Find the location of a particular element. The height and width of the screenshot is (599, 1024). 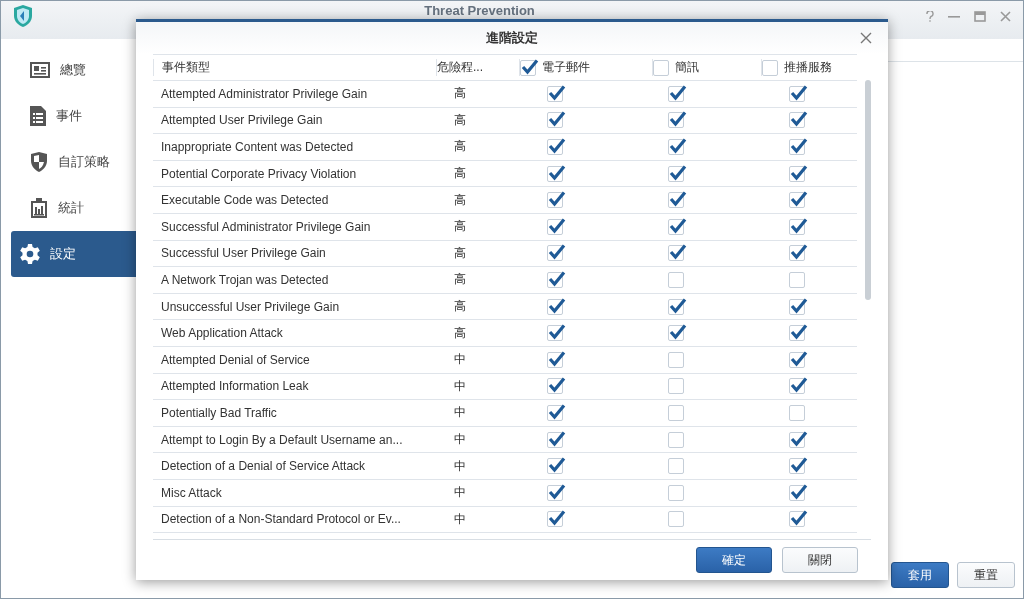

event-type-cell-text: Inappropriate Content was Detected is located at coordinates (257, 147).